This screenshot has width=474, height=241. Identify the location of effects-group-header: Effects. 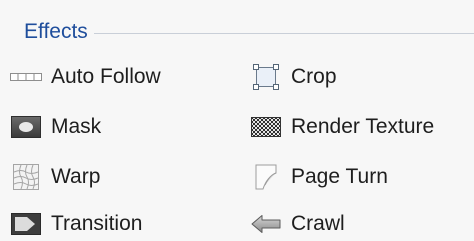
(249, 32).